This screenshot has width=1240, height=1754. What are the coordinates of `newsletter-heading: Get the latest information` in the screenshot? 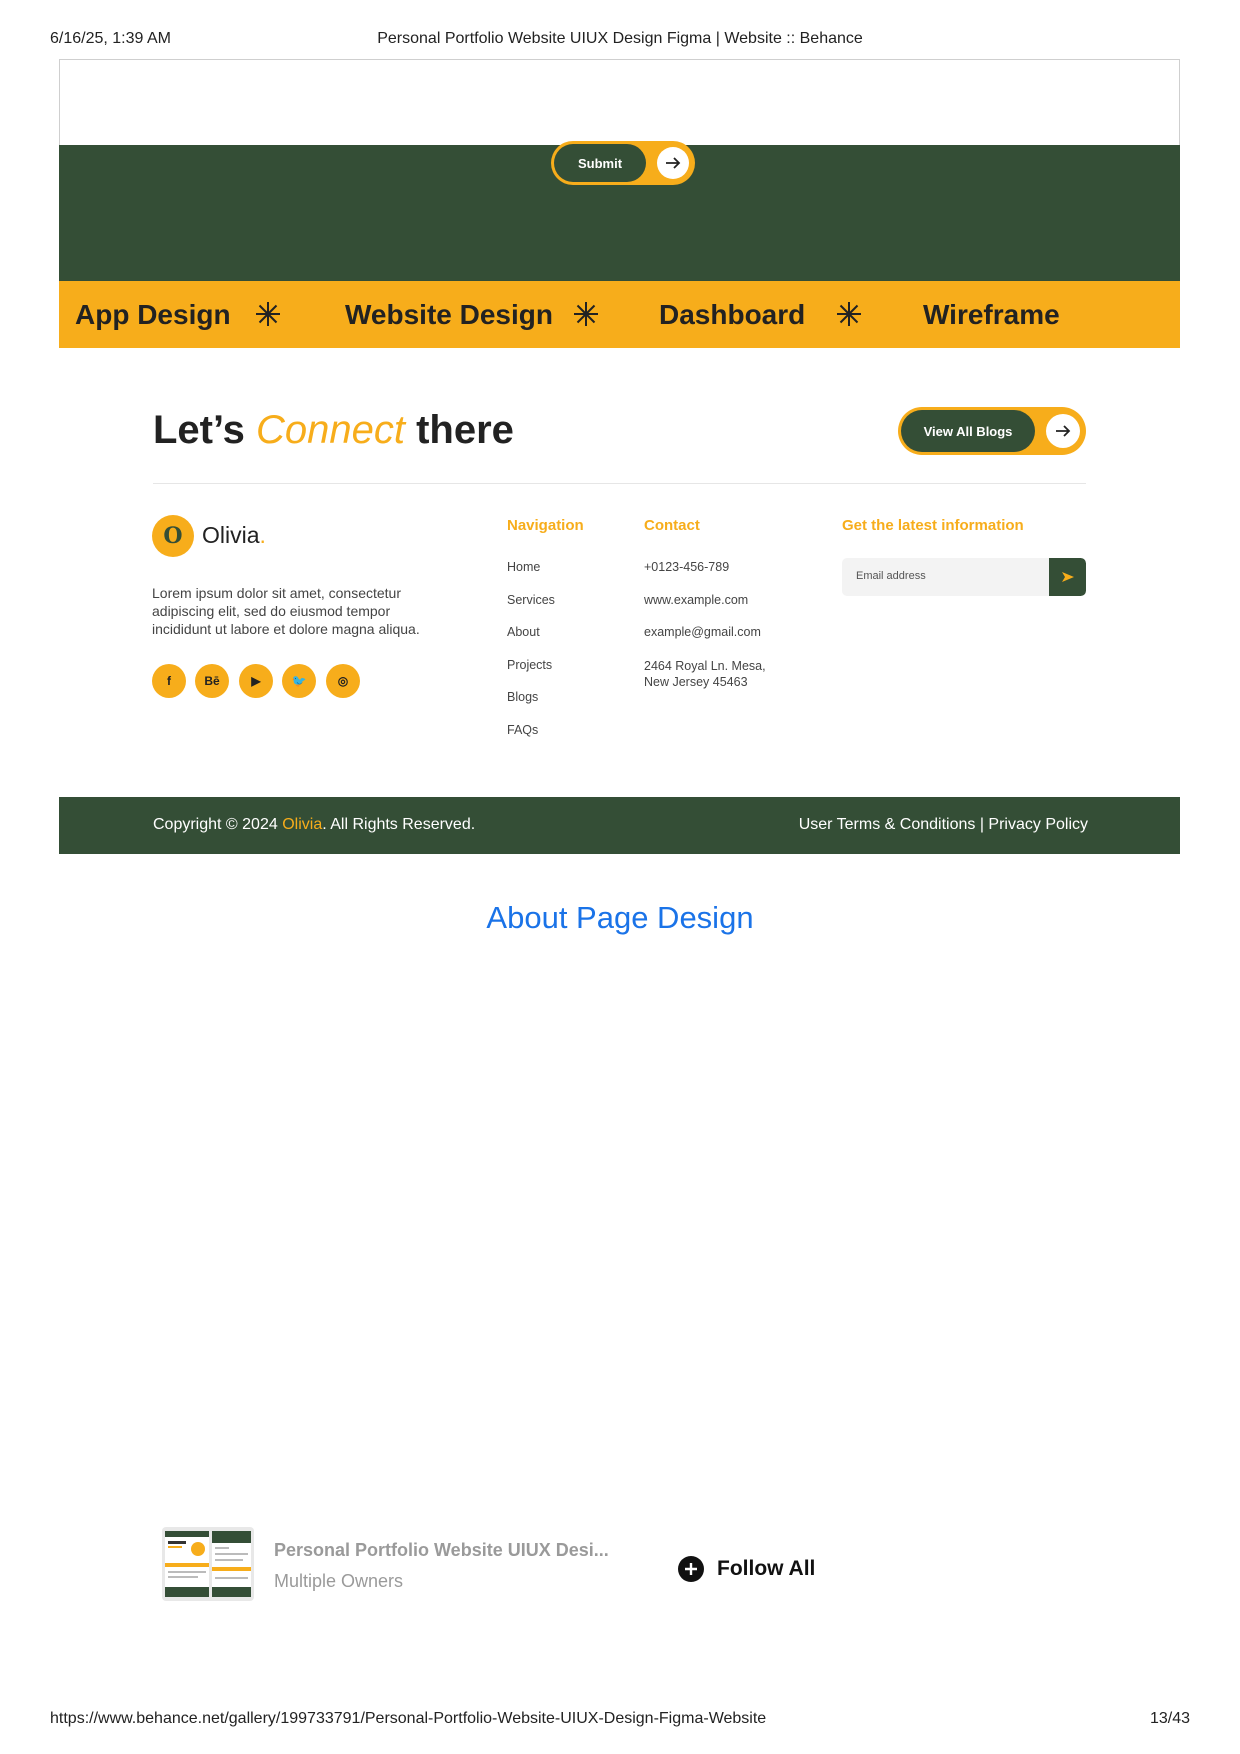 It's located at (933, 525).